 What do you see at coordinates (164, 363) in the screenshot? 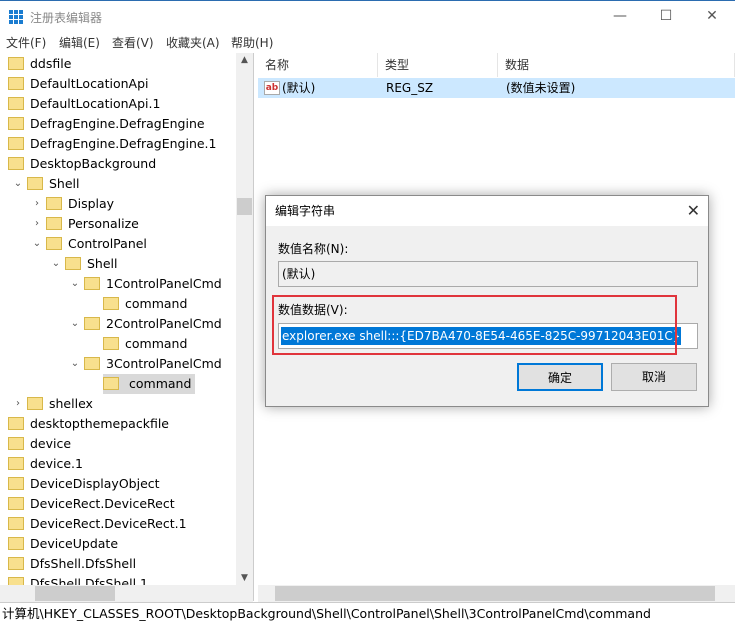
I see `tree-item-label: 3ControlPanelCmd` at bounding box center [164, 363].